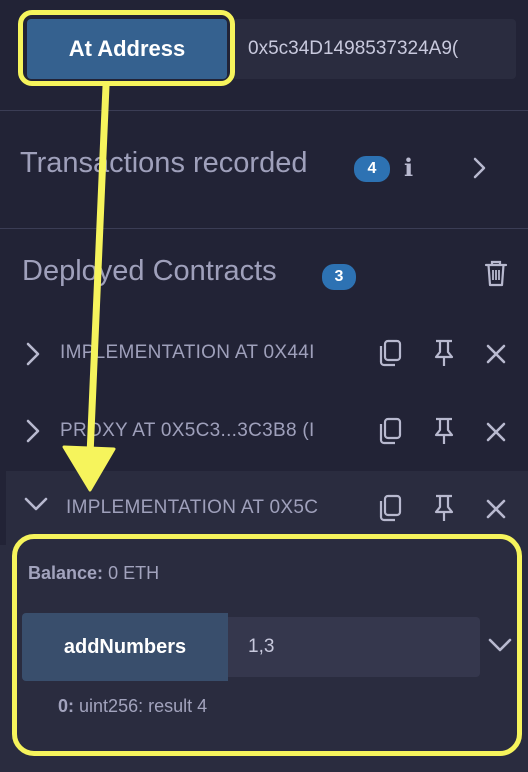  I want to click on contract-row: IMPLEMENTATION AT 0X44I, so click(264, 355).